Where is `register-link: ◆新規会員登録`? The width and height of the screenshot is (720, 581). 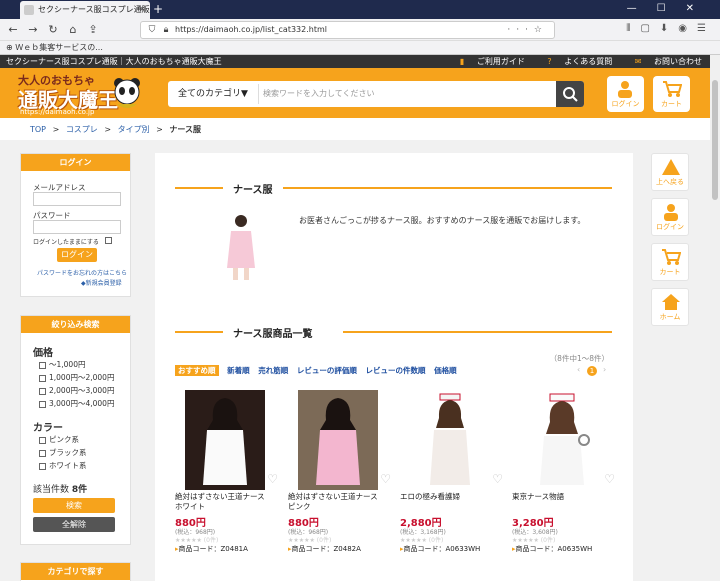 register-link: ◆新規会員登録 is located at coordinates (101, 282).